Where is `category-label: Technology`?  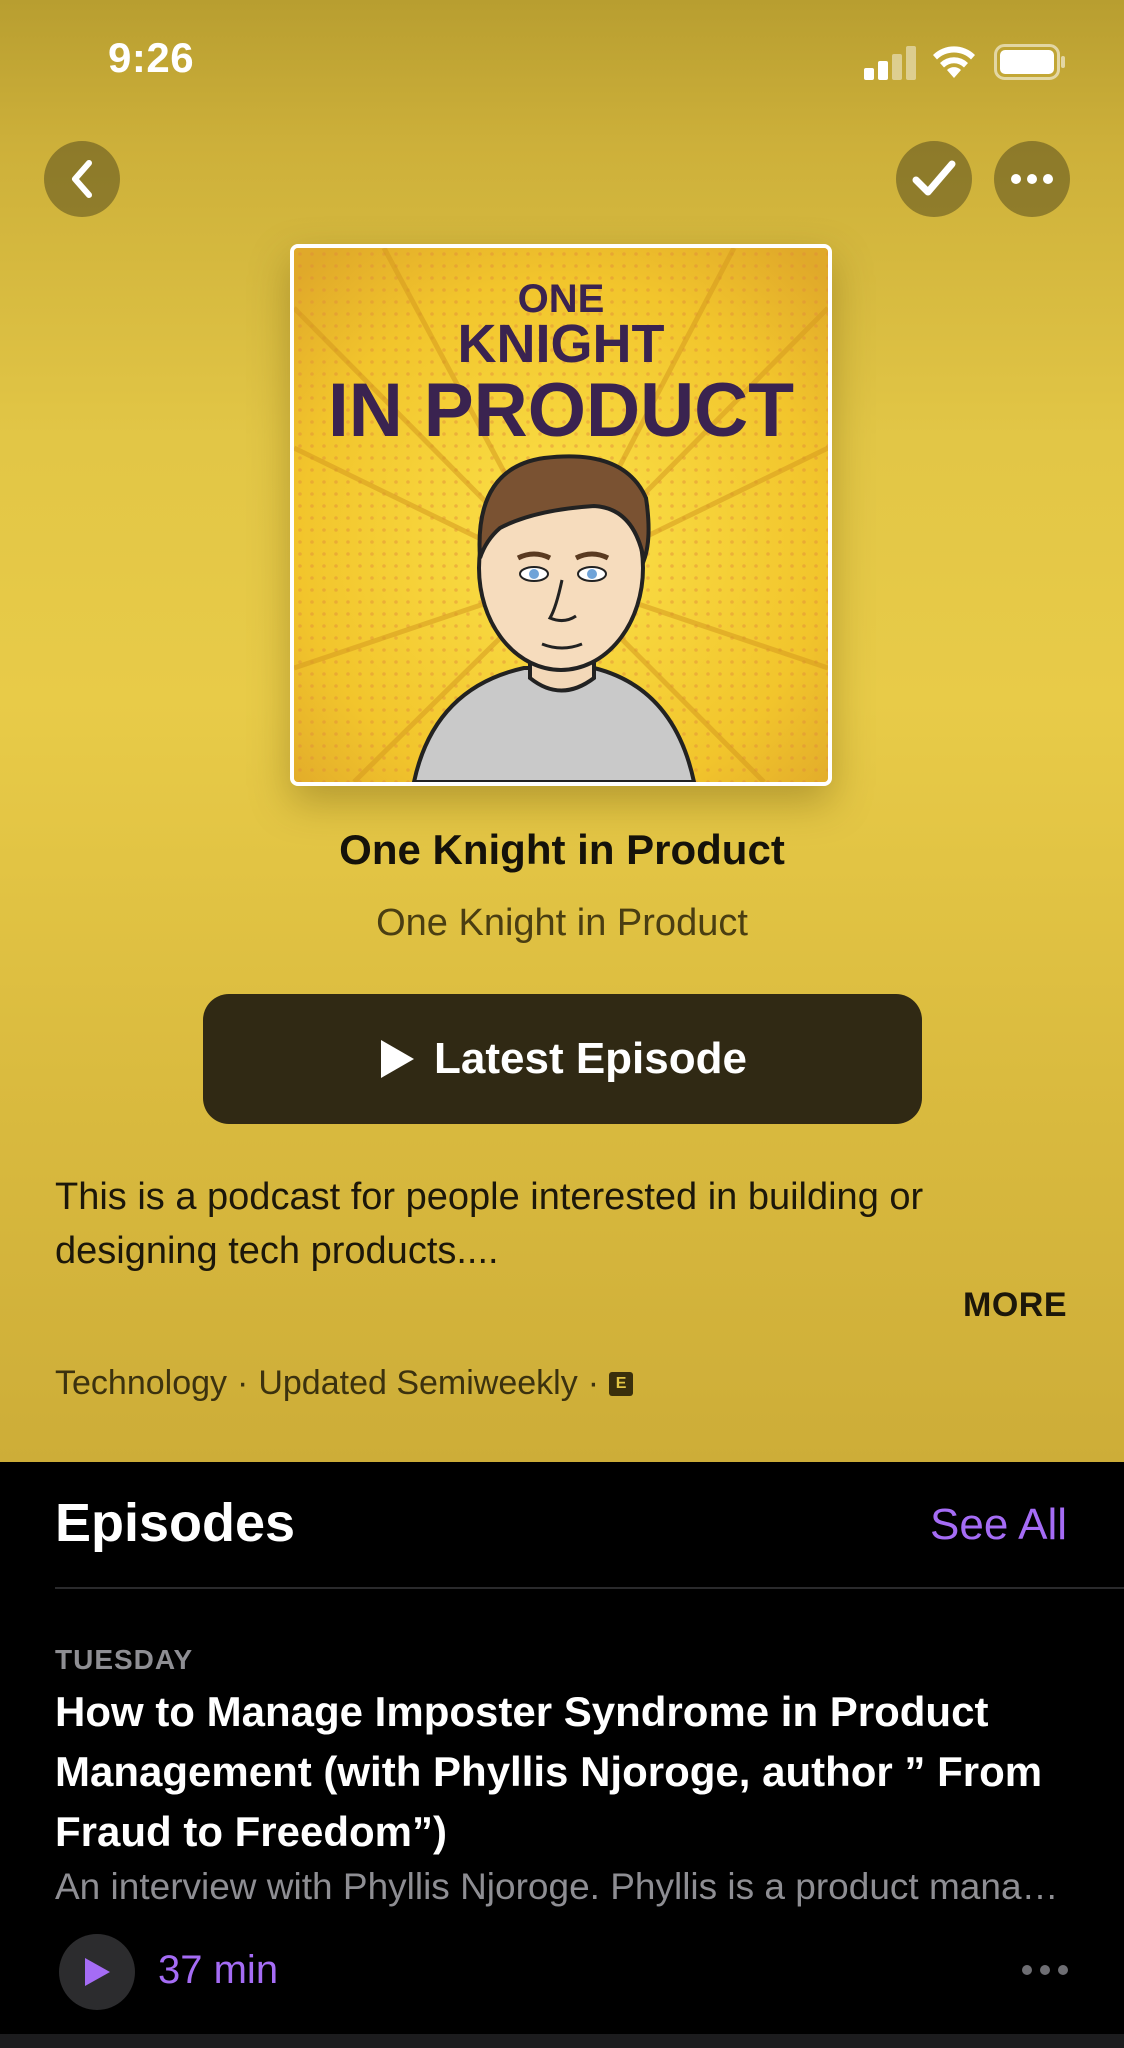 category-label: Technology is located at coordinates (141, 1383).